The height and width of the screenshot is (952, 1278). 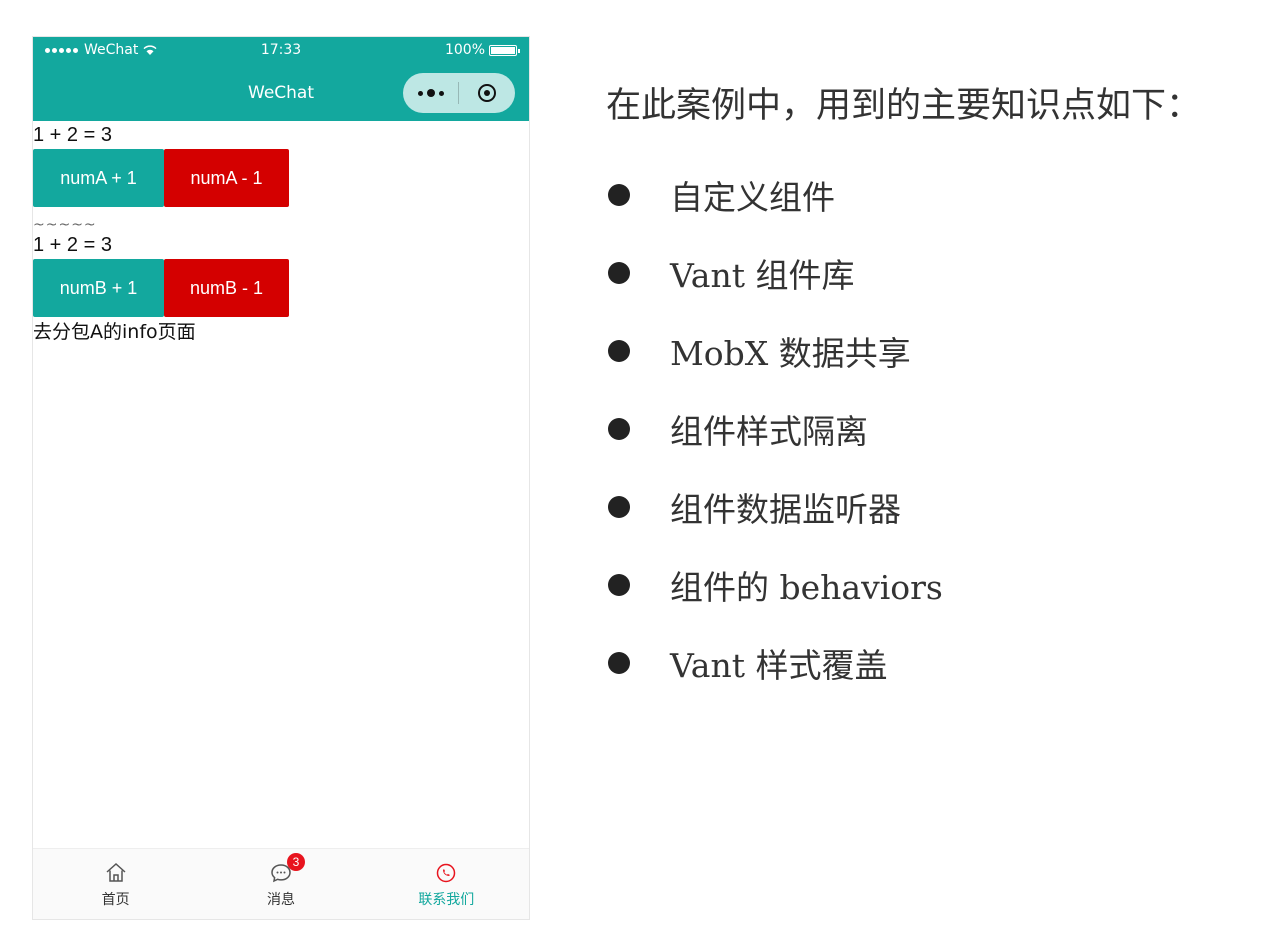 I want to click on close-miniprogram-button, so click(x=487, y=93).